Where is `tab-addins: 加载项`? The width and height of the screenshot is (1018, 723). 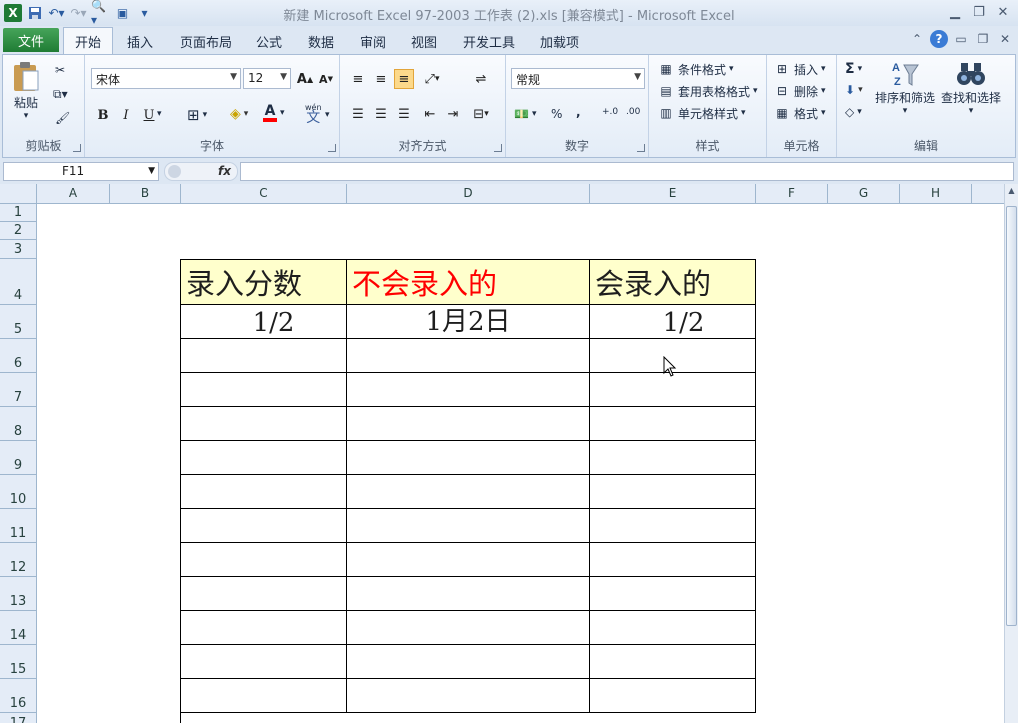
tab-addins: 加载项 is located at coordinates (559, 41).